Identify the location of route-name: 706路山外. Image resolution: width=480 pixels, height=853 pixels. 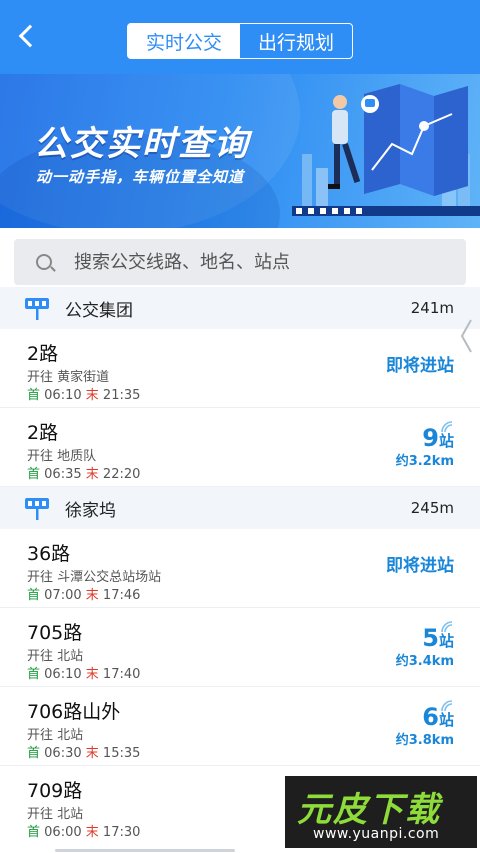
(74, 712).